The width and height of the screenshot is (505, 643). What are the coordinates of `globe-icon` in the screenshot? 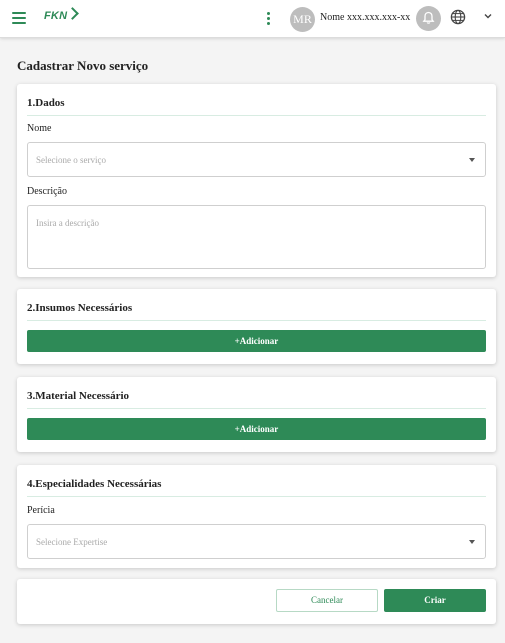 It's located at (458, 17).